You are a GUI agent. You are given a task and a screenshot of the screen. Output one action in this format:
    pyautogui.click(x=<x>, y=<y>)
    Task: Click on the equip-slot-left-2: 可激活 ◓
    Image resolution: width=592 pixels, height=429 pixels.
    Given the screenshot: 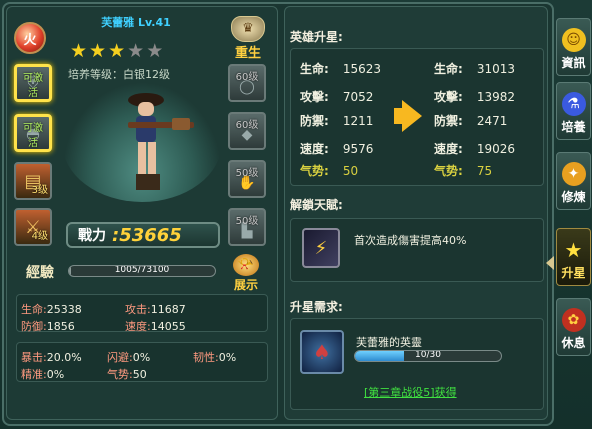 What is the action you would take?
    pyautogui.click(x=33, y=133)
    